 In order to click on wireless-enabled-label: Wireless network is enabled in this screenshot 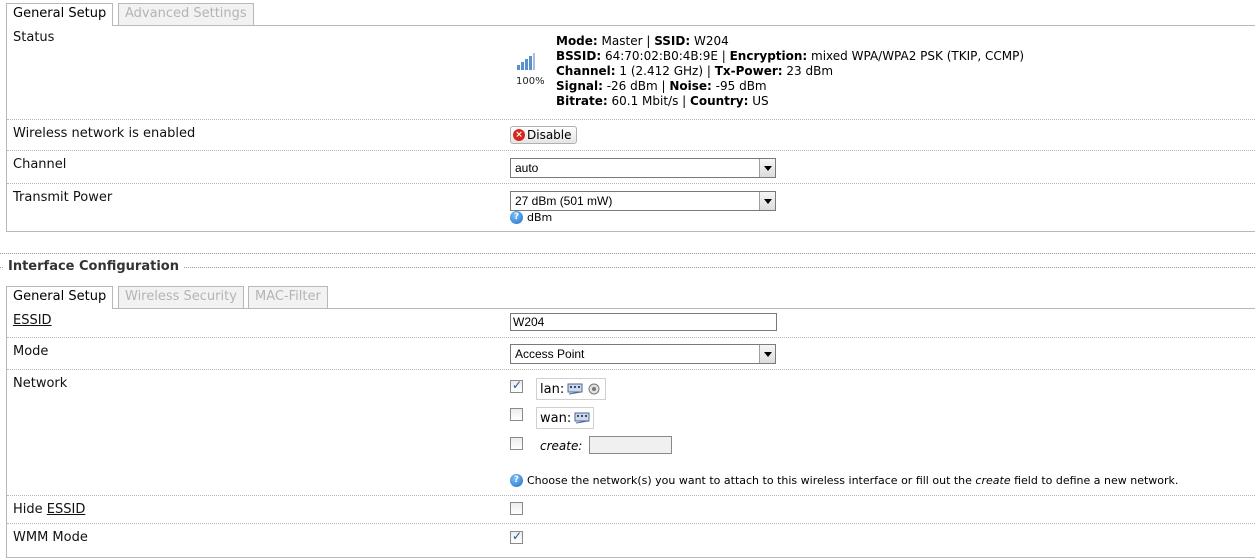, I will do `click(104, 133)`.